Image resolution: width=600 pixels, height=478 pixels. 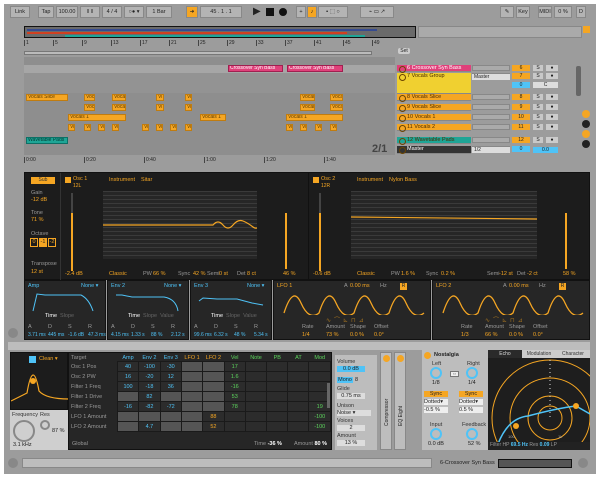 I want to click on osc-level: -2.4 dB, so click(x=74, y=274).